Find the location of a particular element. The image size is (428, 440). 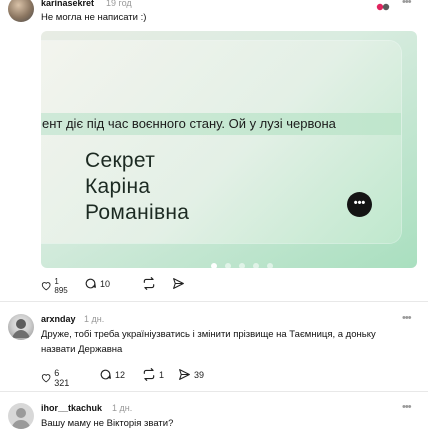

post-text-line-2: назвати Державна is located at coordinates (82, 349).